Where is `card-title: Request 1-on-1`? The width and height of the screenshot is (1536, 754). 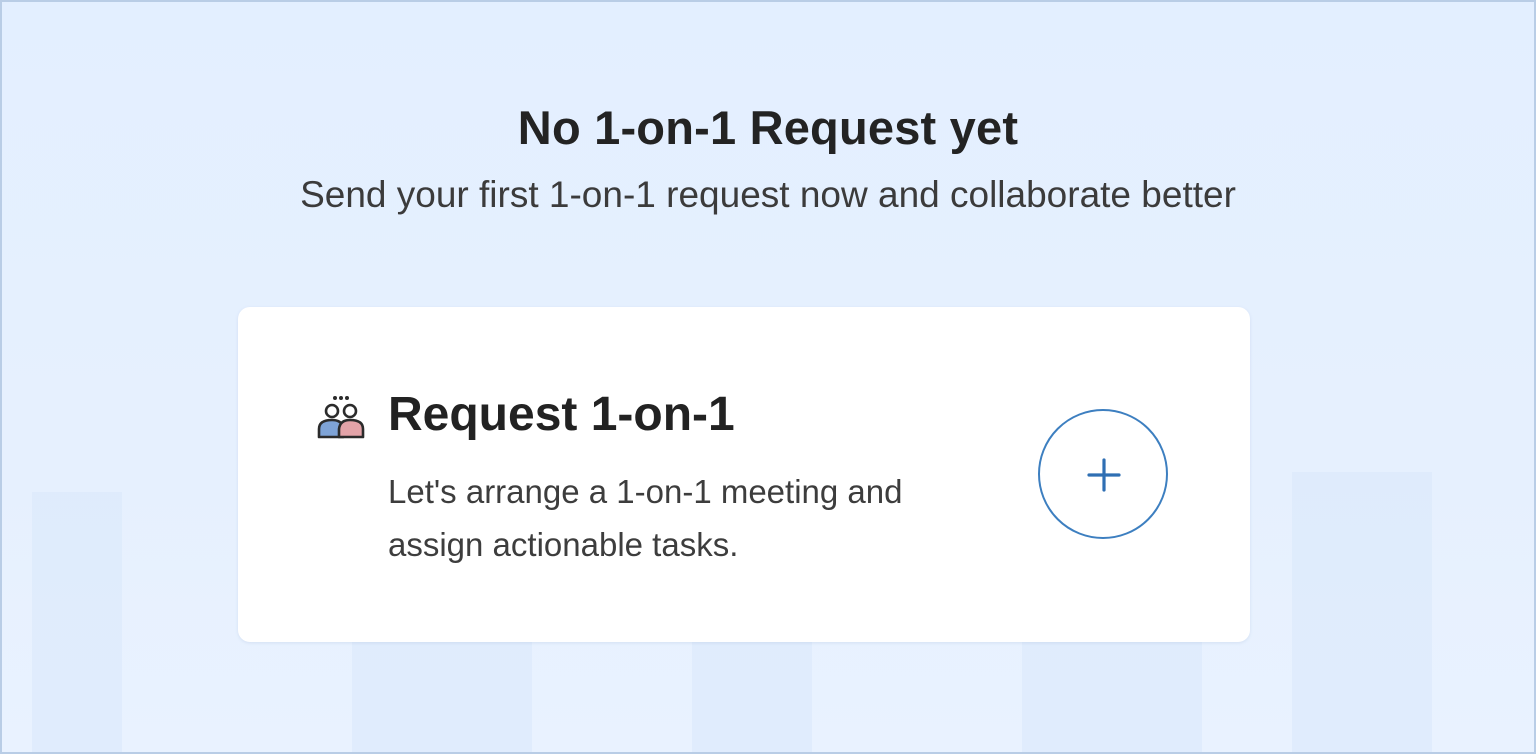
card-title: Request 1-on-1 is located at coordinates (561, 414).